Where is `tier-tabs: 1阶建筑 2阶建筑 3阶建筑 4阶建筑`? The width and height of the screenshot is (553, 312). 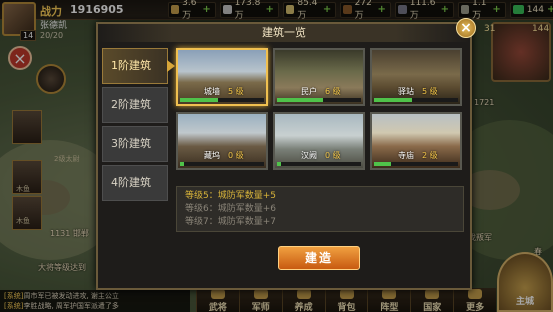
tier-tabs: 1阶建筑 2阶建筑 3阶建筑 4阶建筑 is located at coordinates (138, 126).